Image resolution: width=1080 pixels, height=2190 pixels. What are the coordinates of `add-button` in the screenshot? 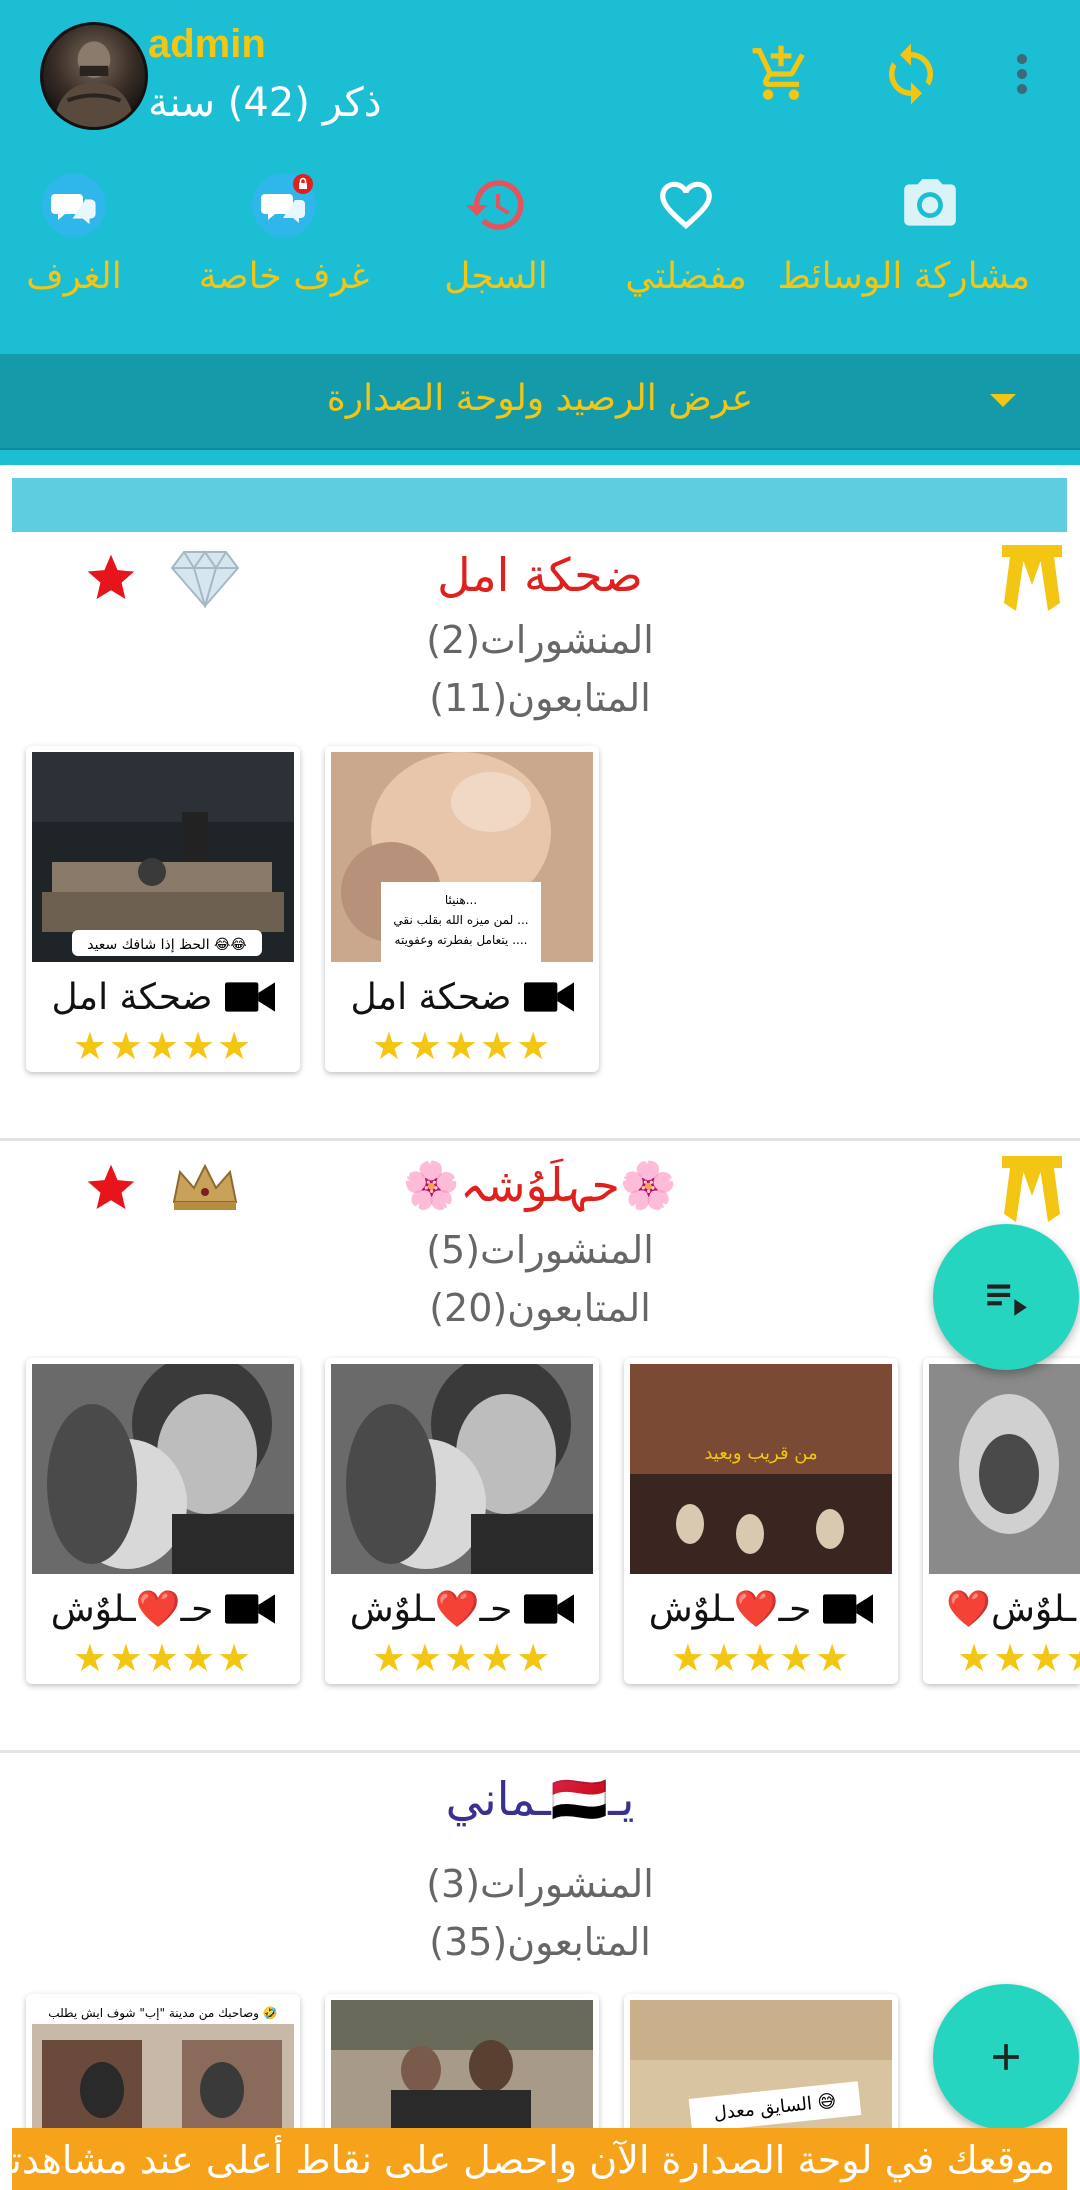 It's located at (1006, 2057).